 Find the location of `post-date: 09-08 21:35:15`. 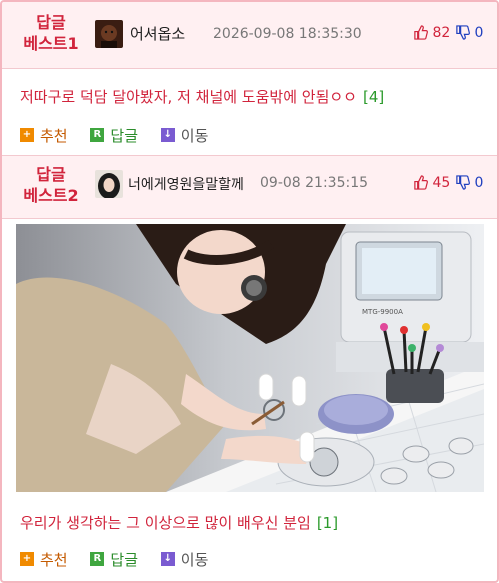

post-date: 09-08 21:35:15 is located at coordinates (314, 183).